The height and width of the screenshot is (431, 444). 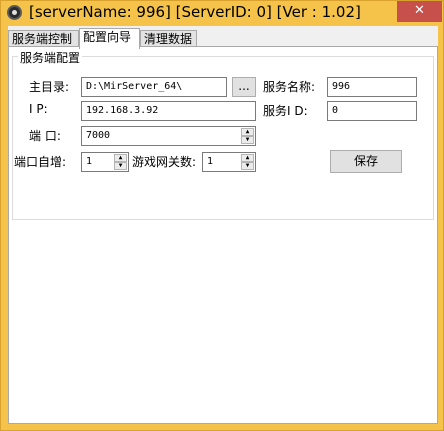 What do you see at coordinates (45, 136) in the screenshot?
I see `port-label: 端 口:` at bounding box center [45, 136].